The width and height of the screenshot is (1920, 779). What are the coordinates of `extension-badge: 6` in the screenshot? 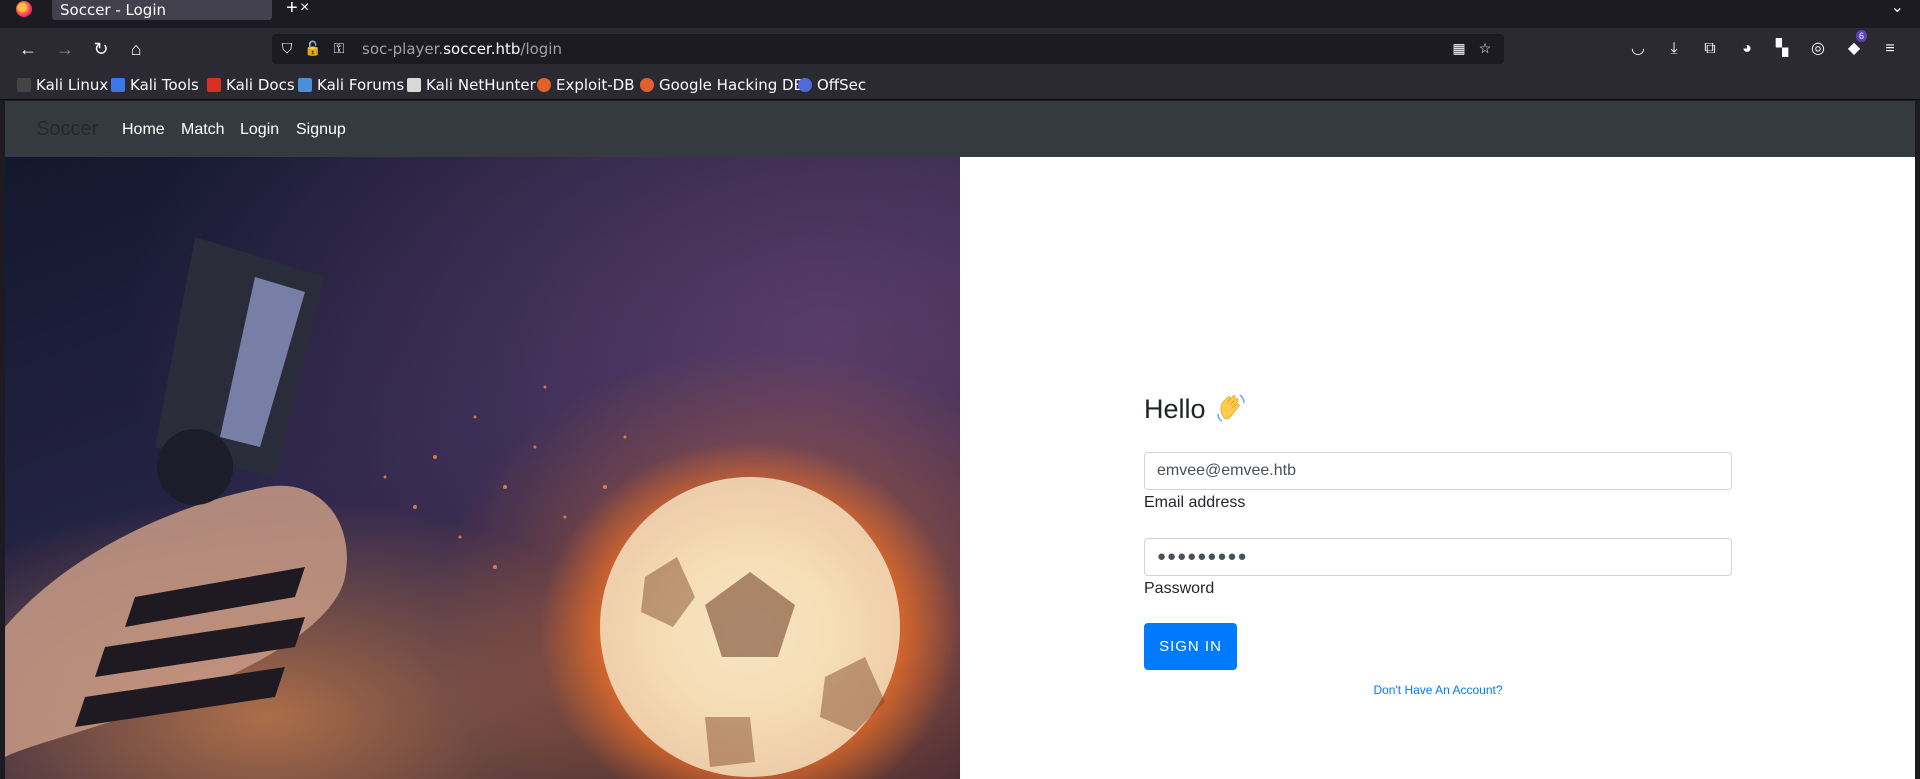 It's located at (1862, 36).